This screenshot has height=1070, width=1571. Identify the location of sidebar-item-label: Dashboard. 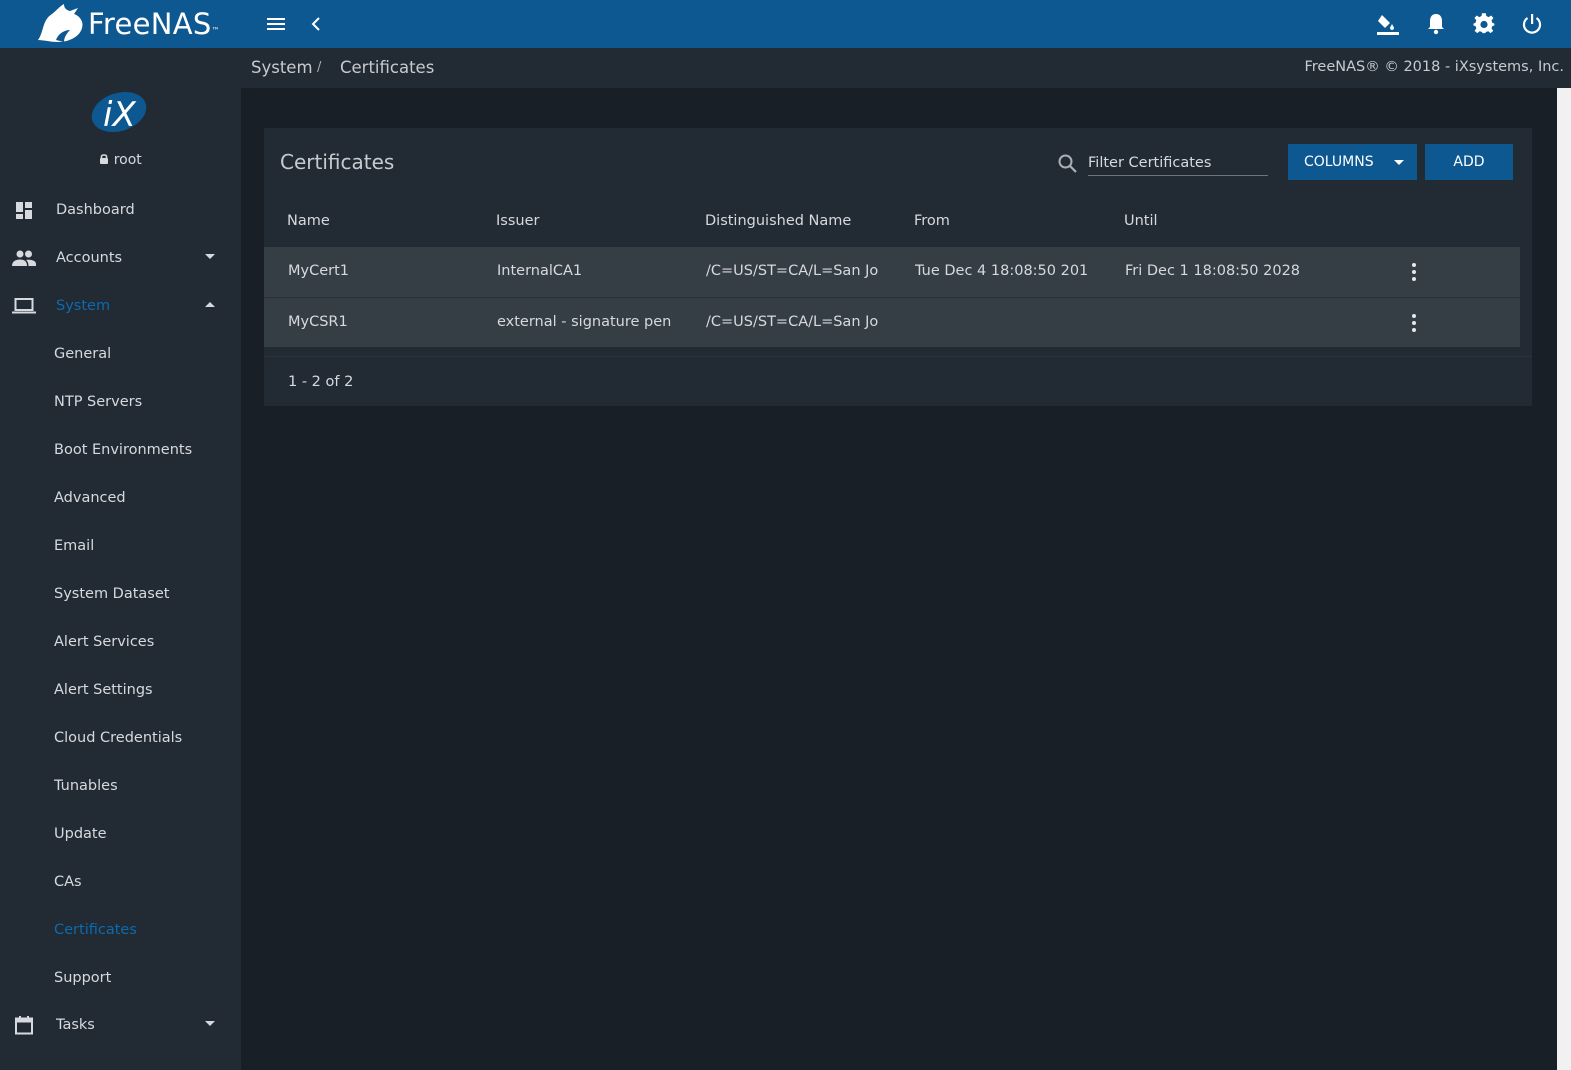
(95, 210).